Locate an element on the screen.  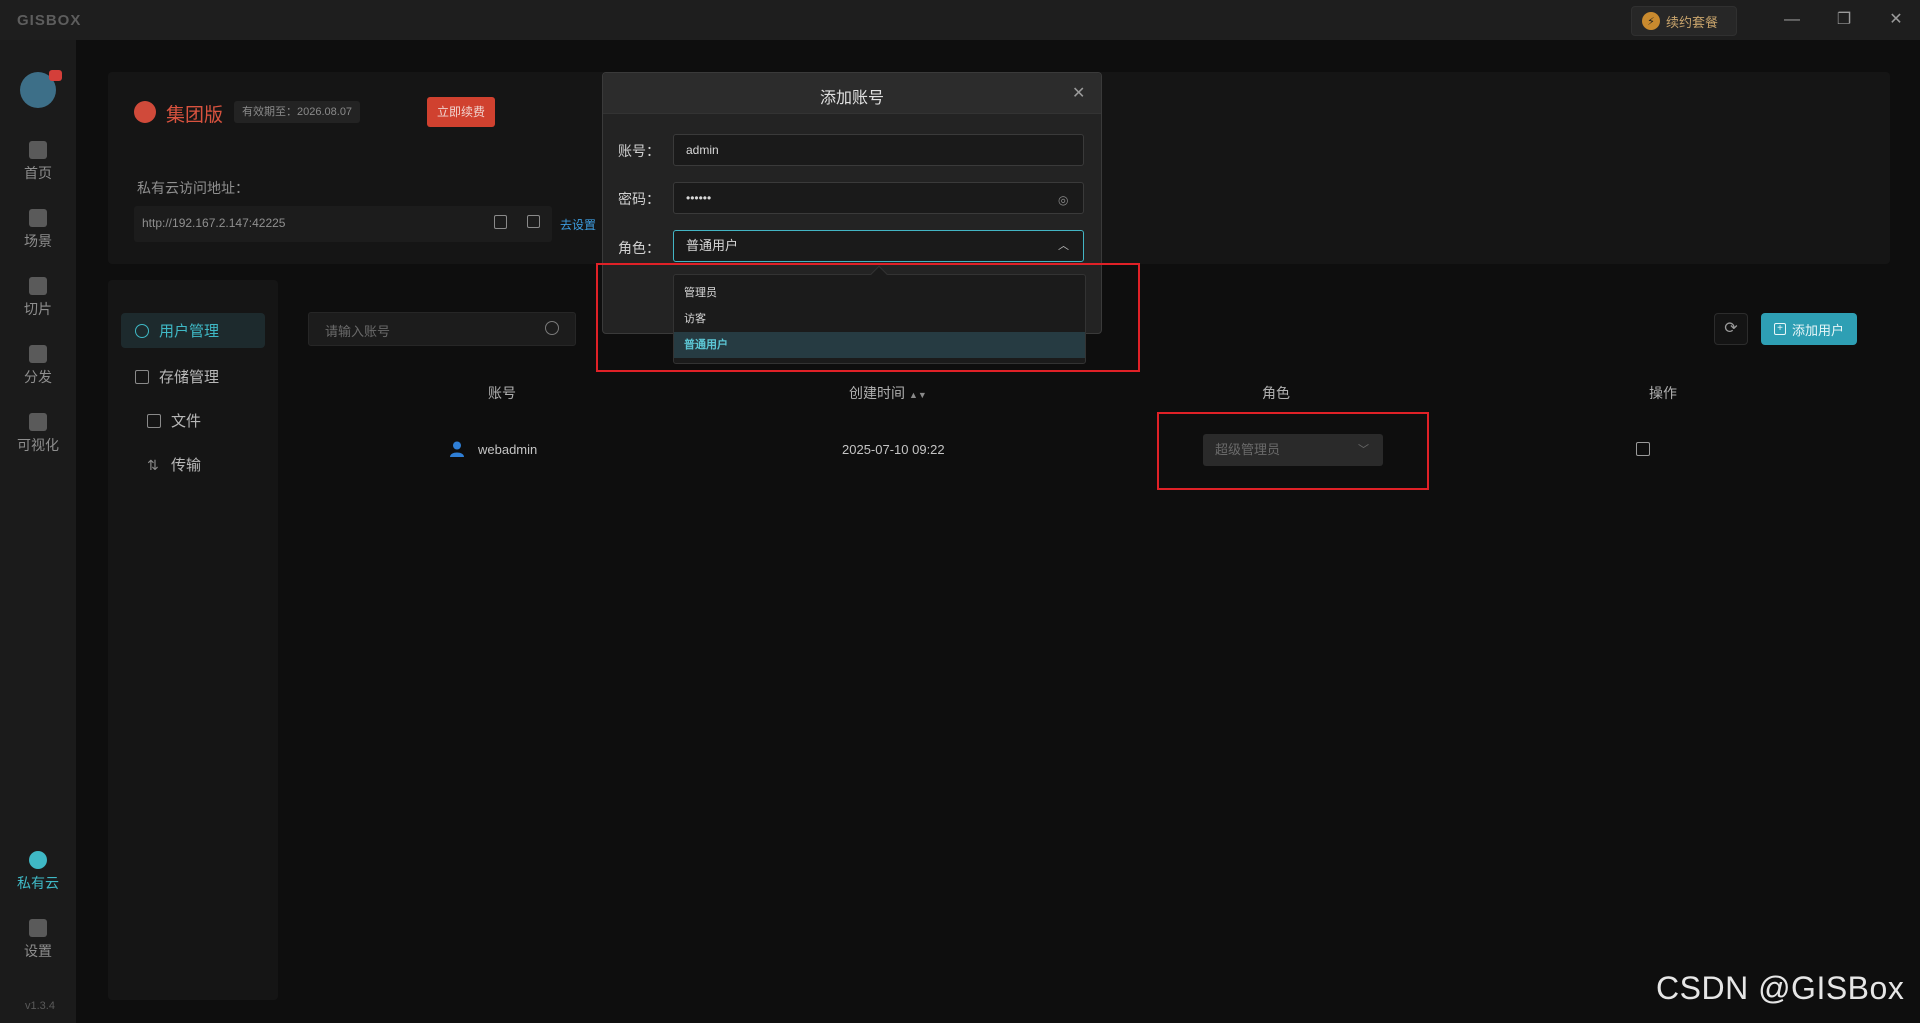
publish-icon is located at coordinates (38, 354).